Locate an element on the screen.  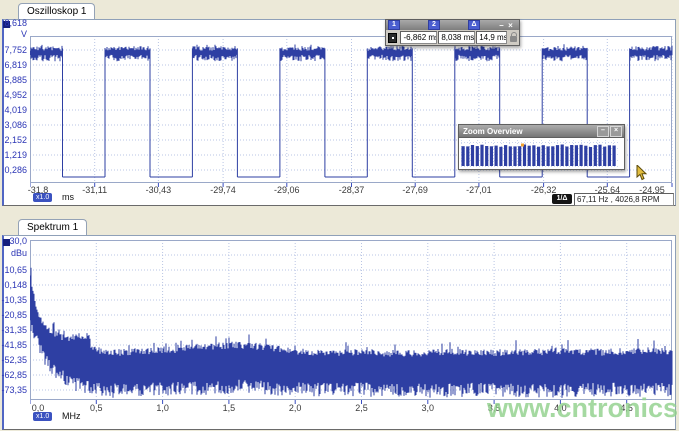
tab-oszilloskop: Oszilloskop 1 is located at coordinates (57, 11).